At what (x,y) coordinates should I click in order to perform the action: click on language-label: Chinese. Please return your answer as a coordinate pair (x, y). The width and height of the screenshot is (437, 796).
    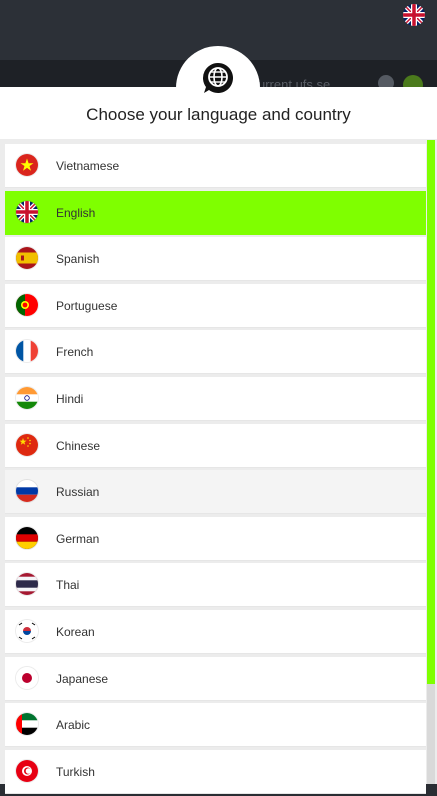
    Looking at the image, I should click on (78, 445).